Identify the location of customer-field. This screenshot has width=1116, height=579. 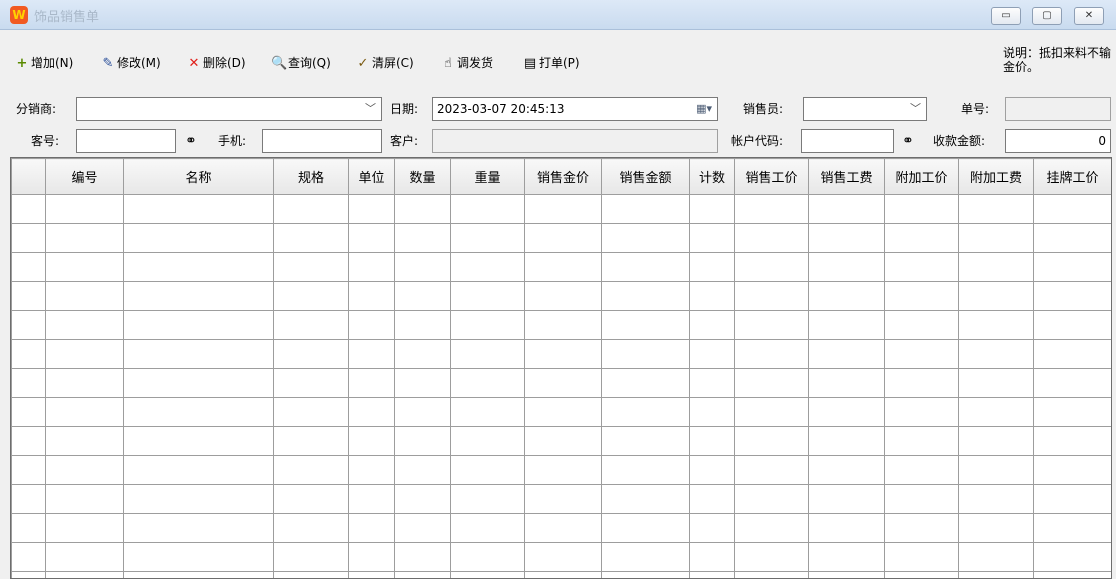
(575, 141).